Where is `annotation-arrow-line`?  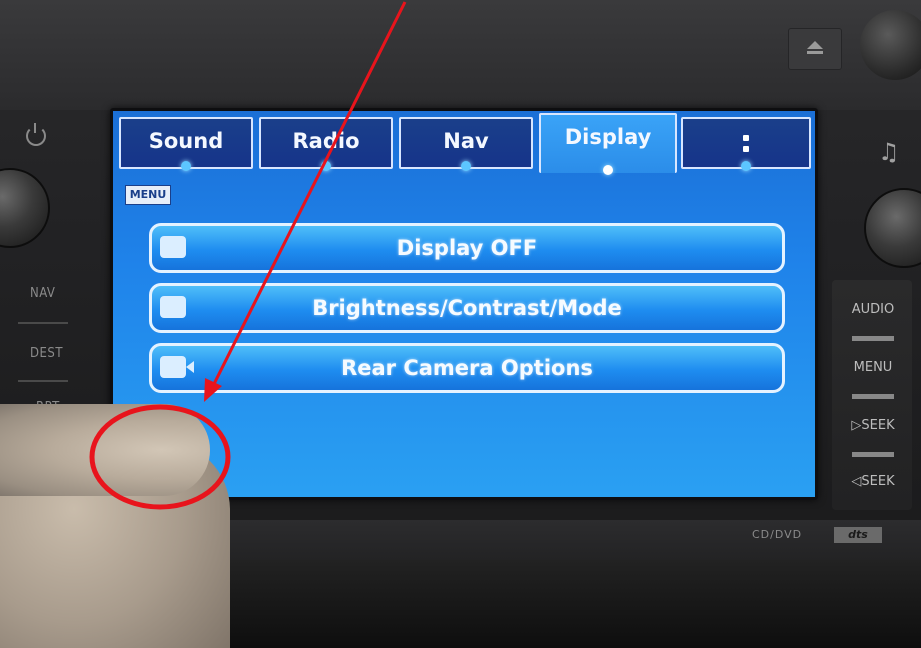
annotation-arrow-line is located at coordinates (308, 195).